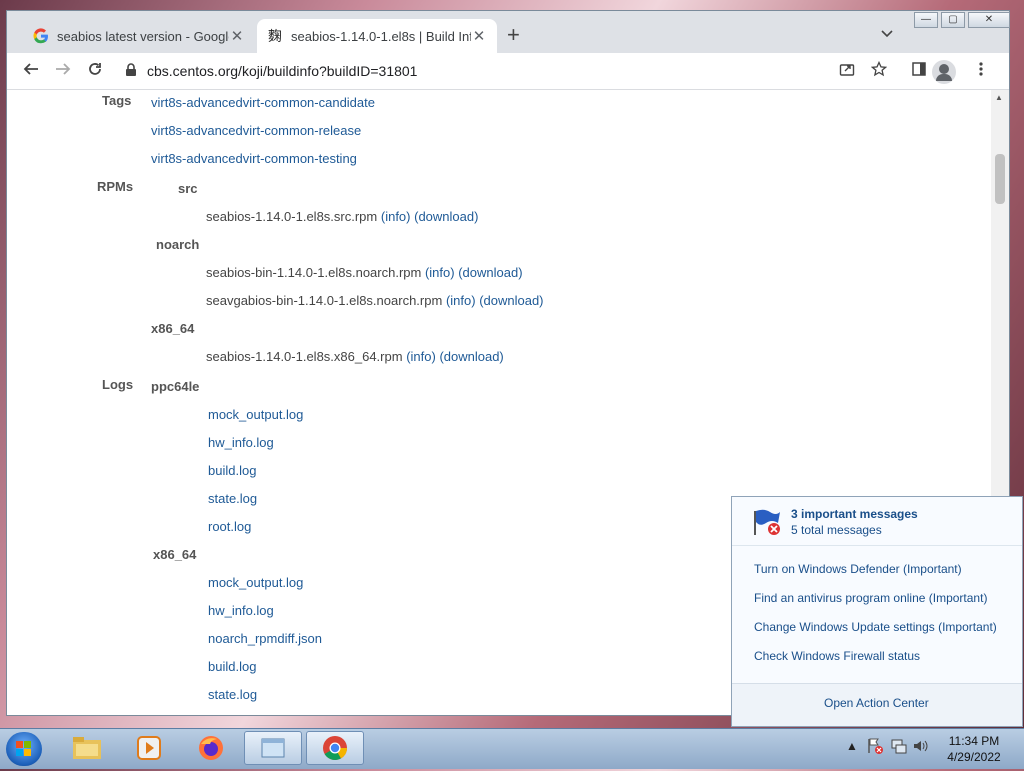  Describe the element at coordinates (974, 757) in the screenshot. I see `clock-date: 4/29/2022` at that location.